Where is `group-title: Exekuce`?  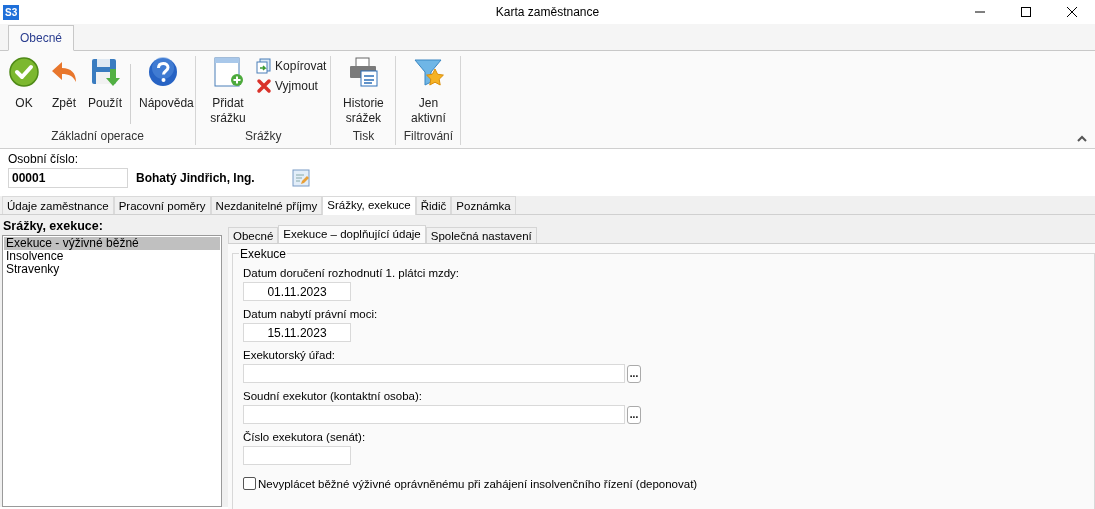
group-title: Exekuce is located at coordinates (263, 254).